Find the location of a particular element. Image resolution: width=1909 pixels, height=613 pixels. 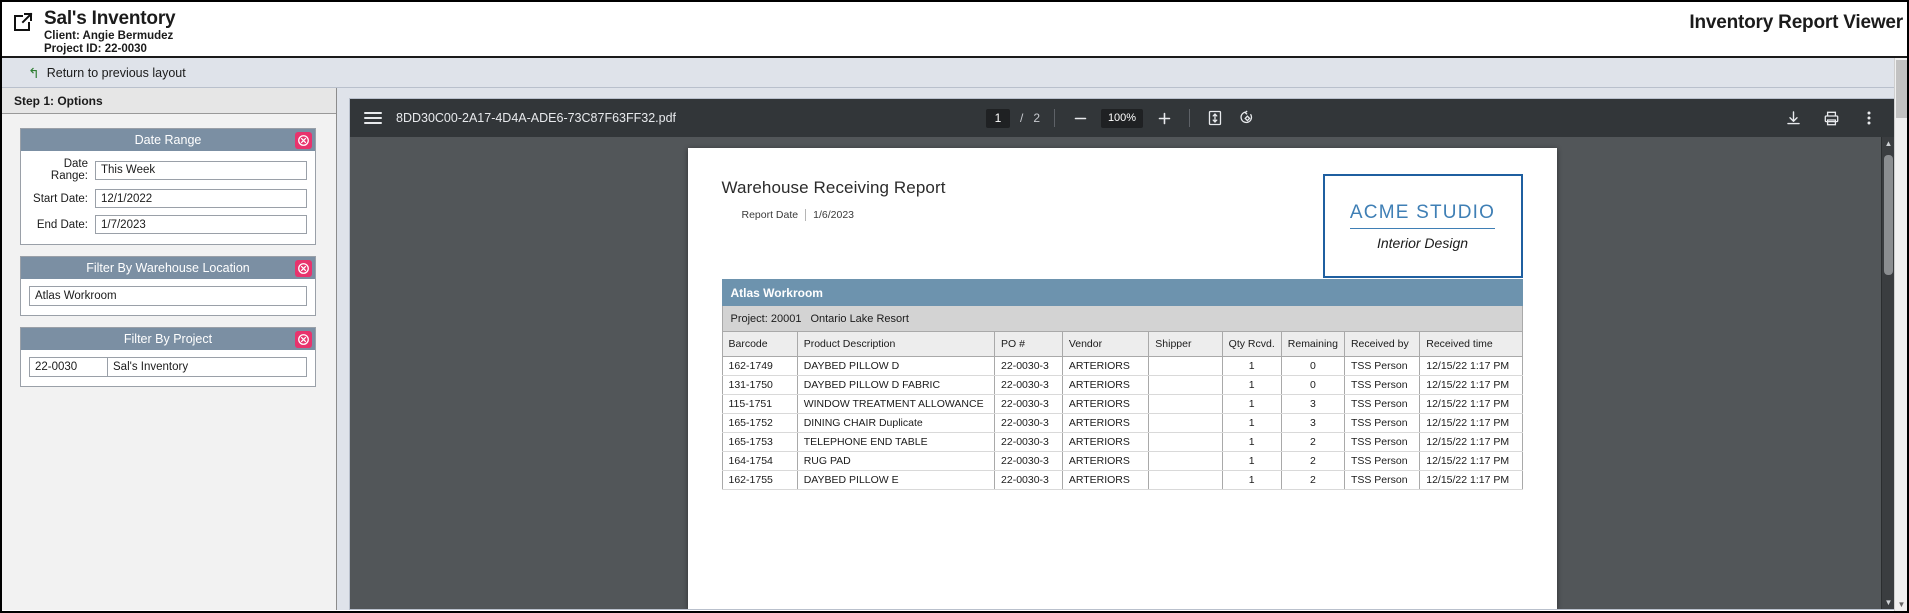

hamburger-menu-icon is located at coordinates (373, 118).